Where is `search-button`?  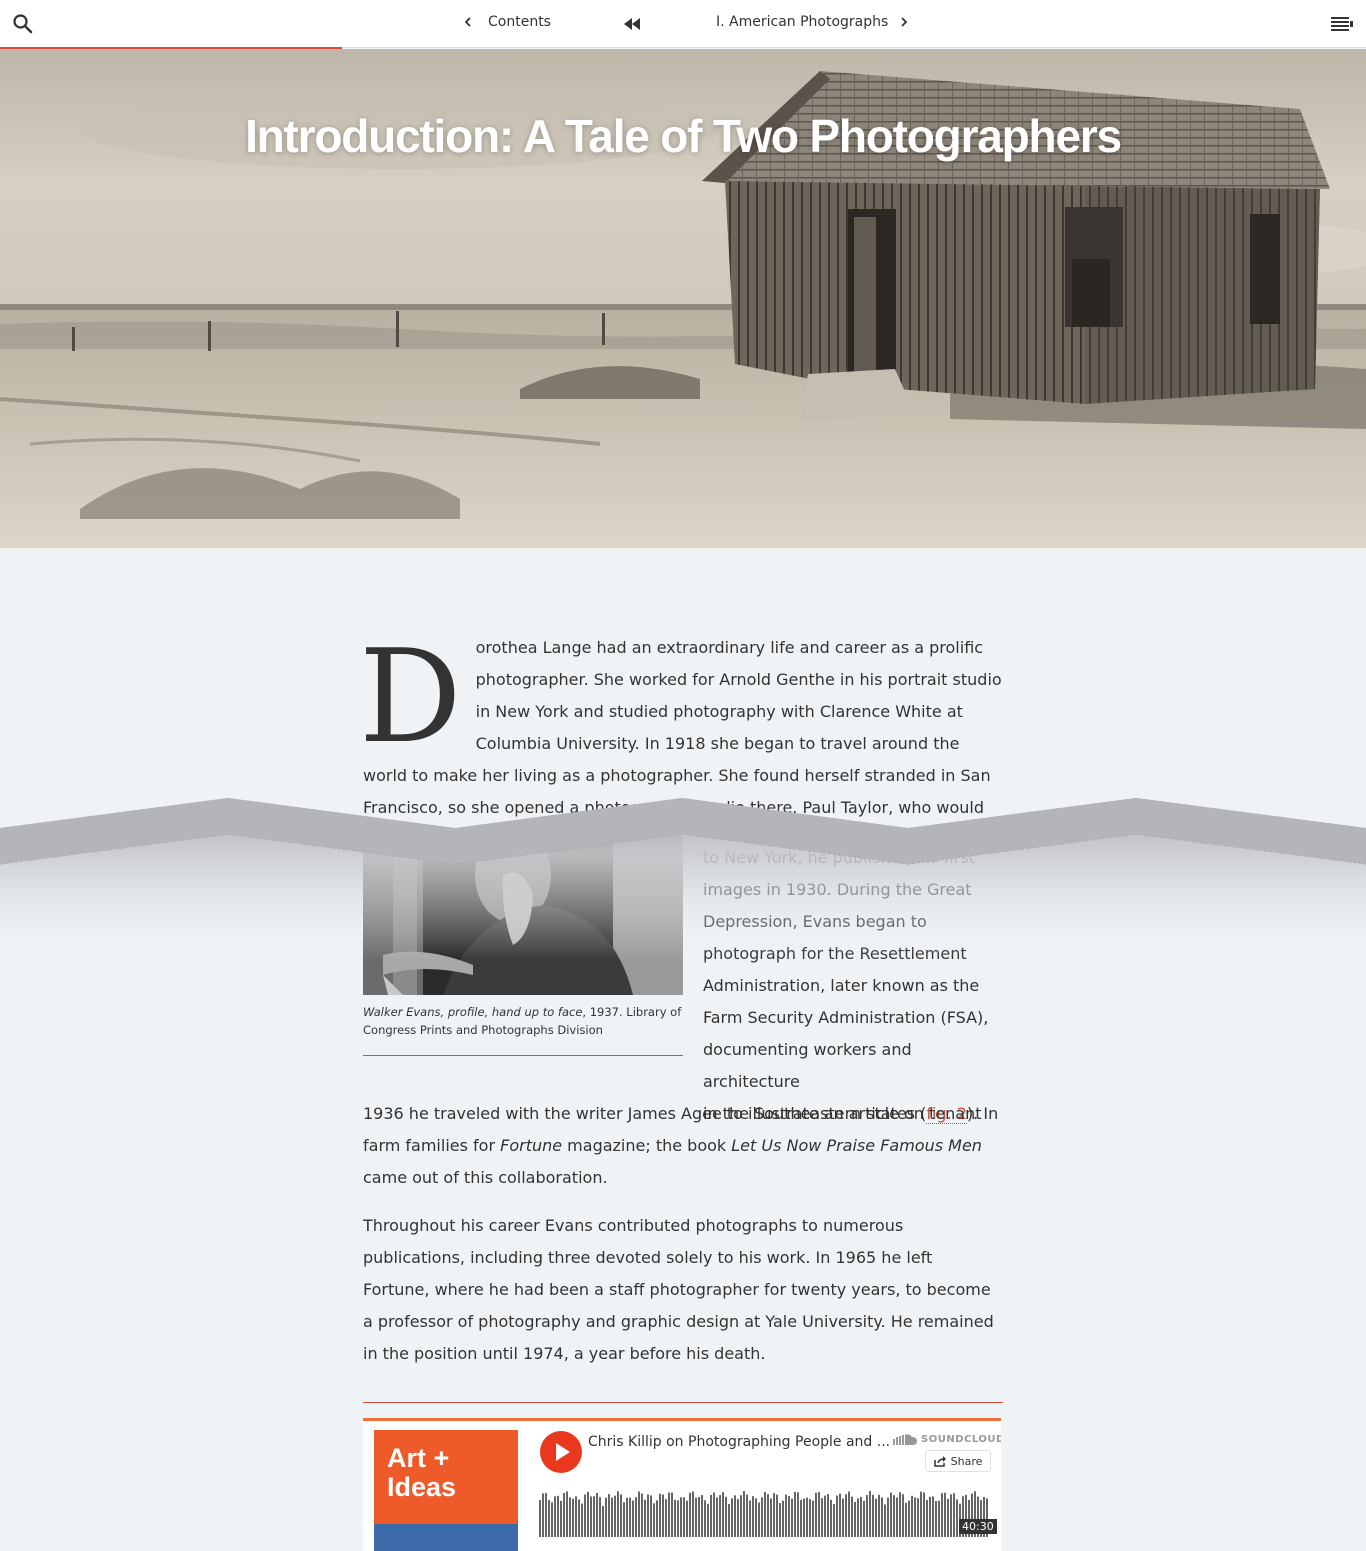
search-button is located at coordinates (23, 24).